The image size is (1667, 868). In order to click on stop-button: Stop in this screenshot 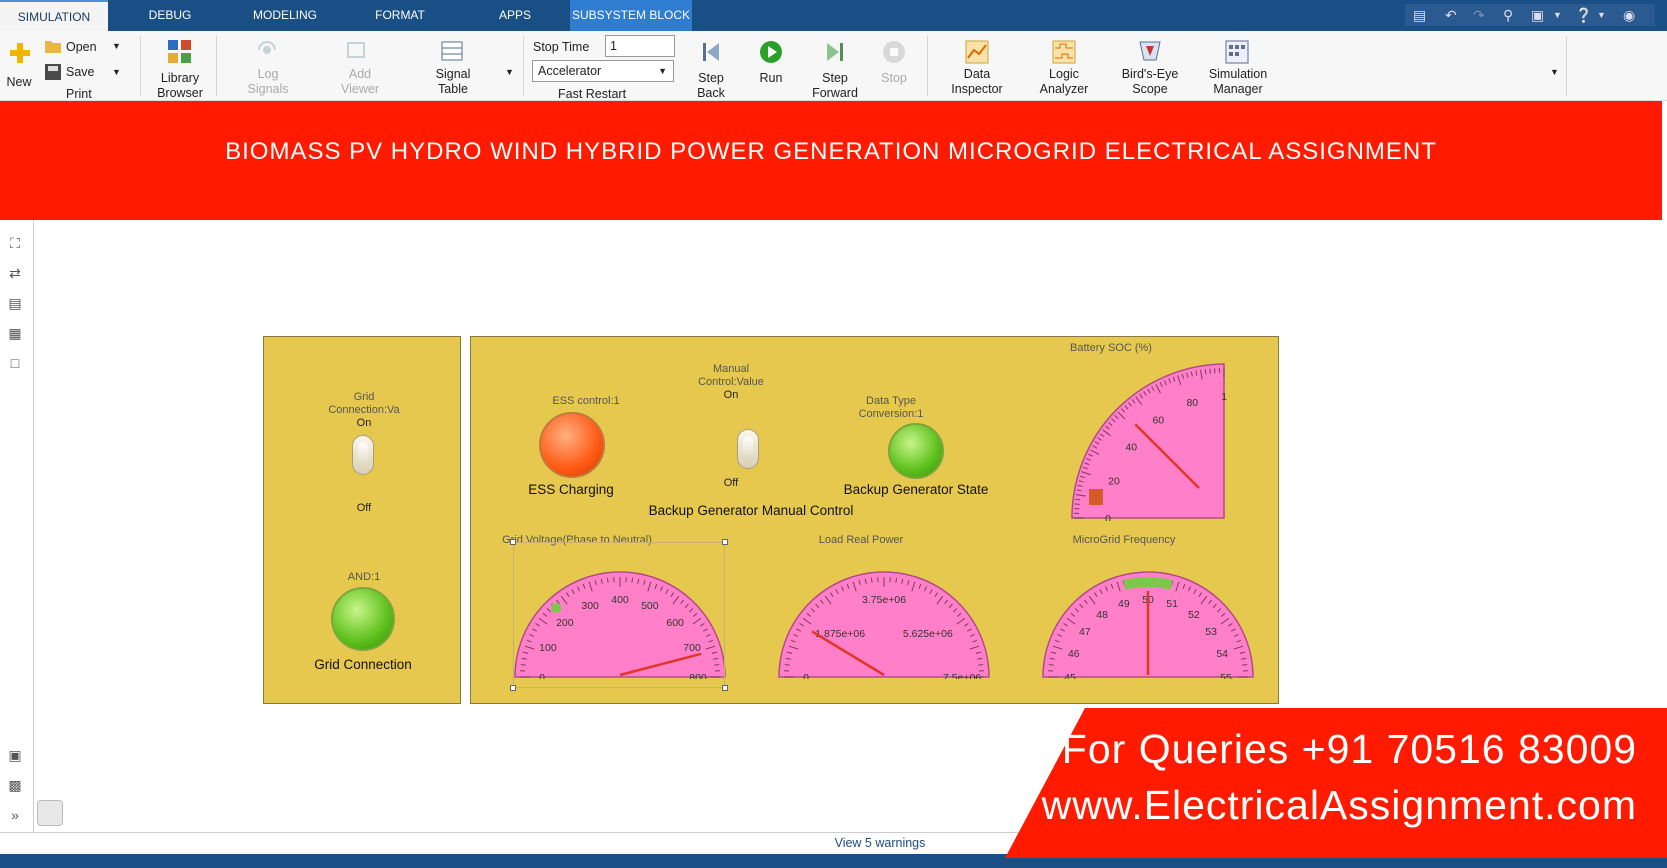, I will do `click(894, 78)`.